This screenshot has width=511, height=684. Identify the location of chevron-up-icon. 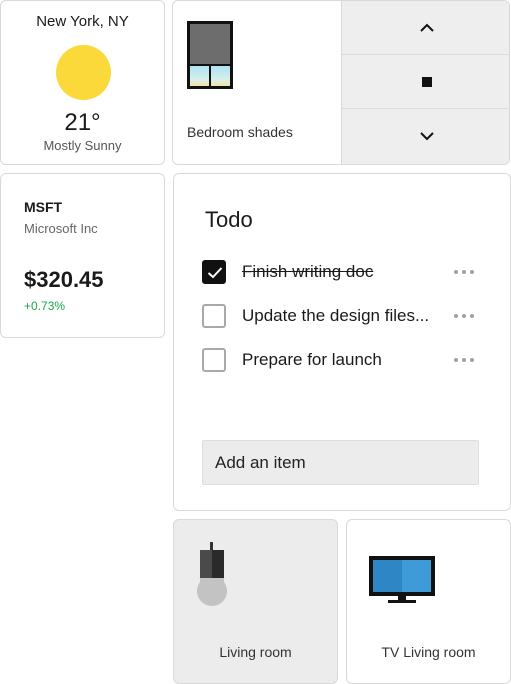
(426, 27).